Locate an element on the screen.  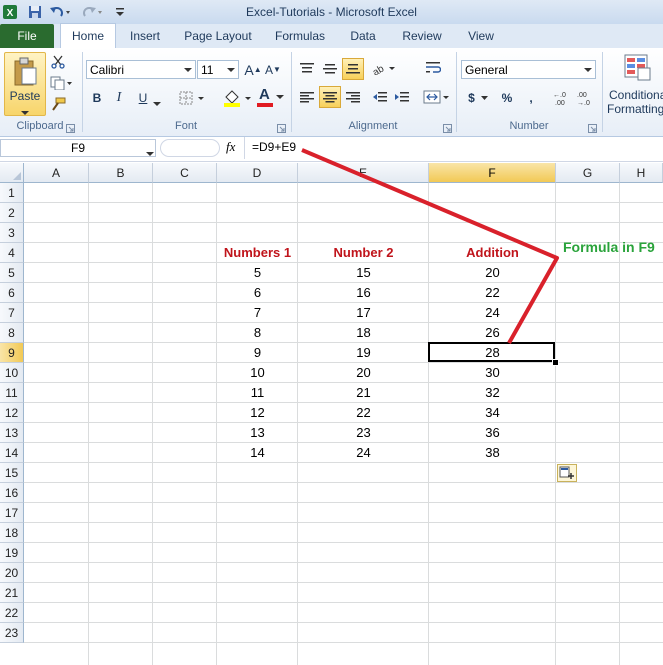
paste-options-icon is located at coordinates (567, 473).